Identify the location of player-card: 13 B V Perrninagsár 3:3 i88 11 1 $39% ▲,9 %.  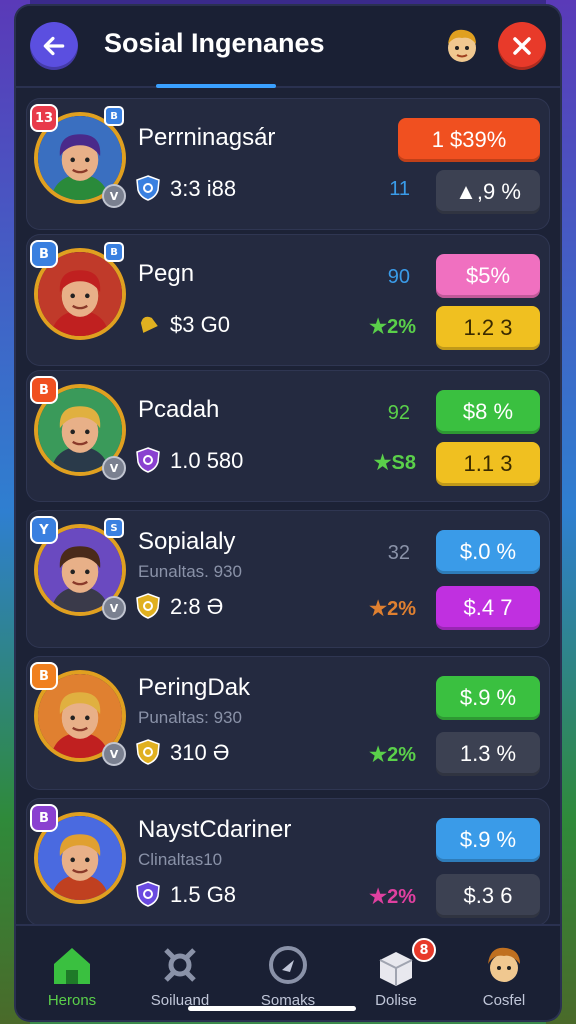
(288, 164).